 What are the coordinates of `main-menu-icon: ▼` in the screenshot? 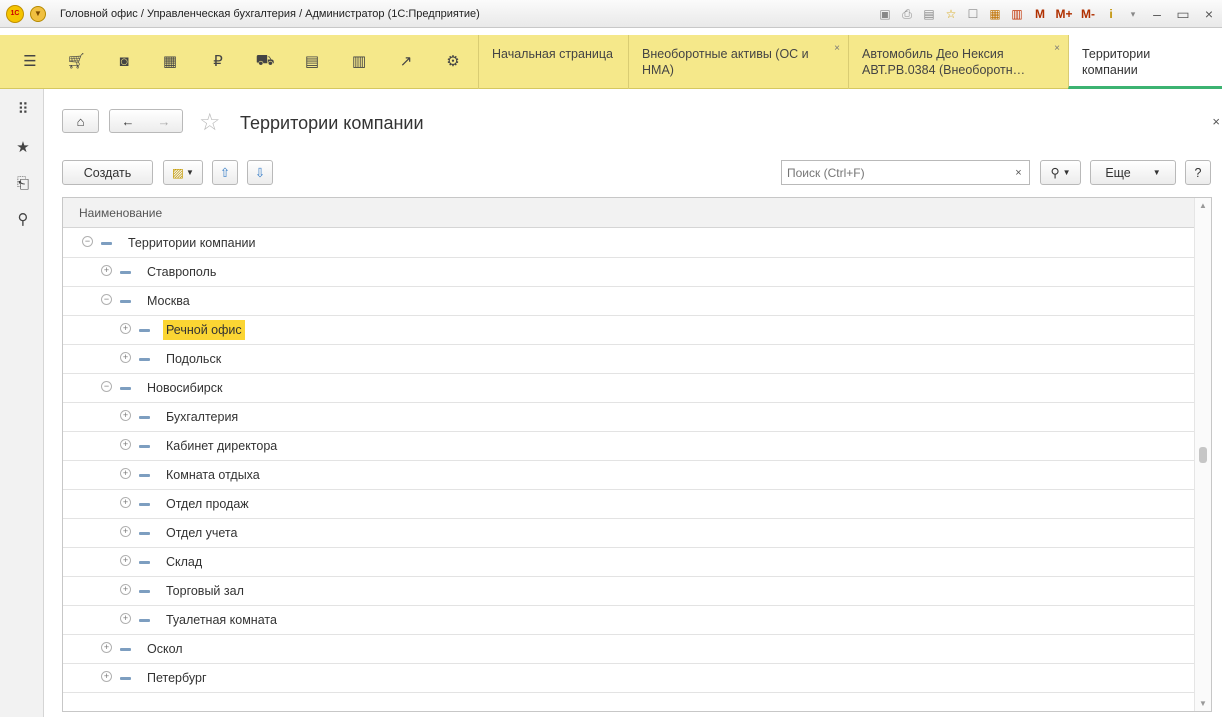 It's located at (38, 13).